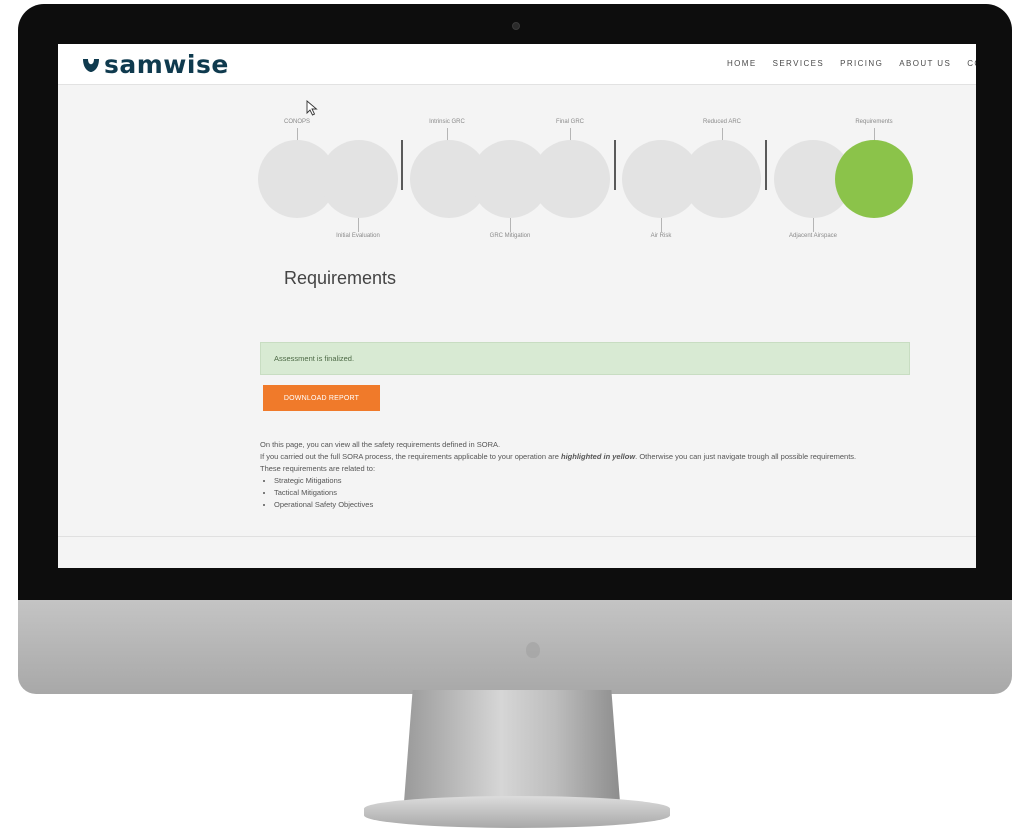 This screenshot has width=1012, height=832. Describe the element at coordinates (340, 278) in the screenshot. I see `page-title: Requirements` at that location.